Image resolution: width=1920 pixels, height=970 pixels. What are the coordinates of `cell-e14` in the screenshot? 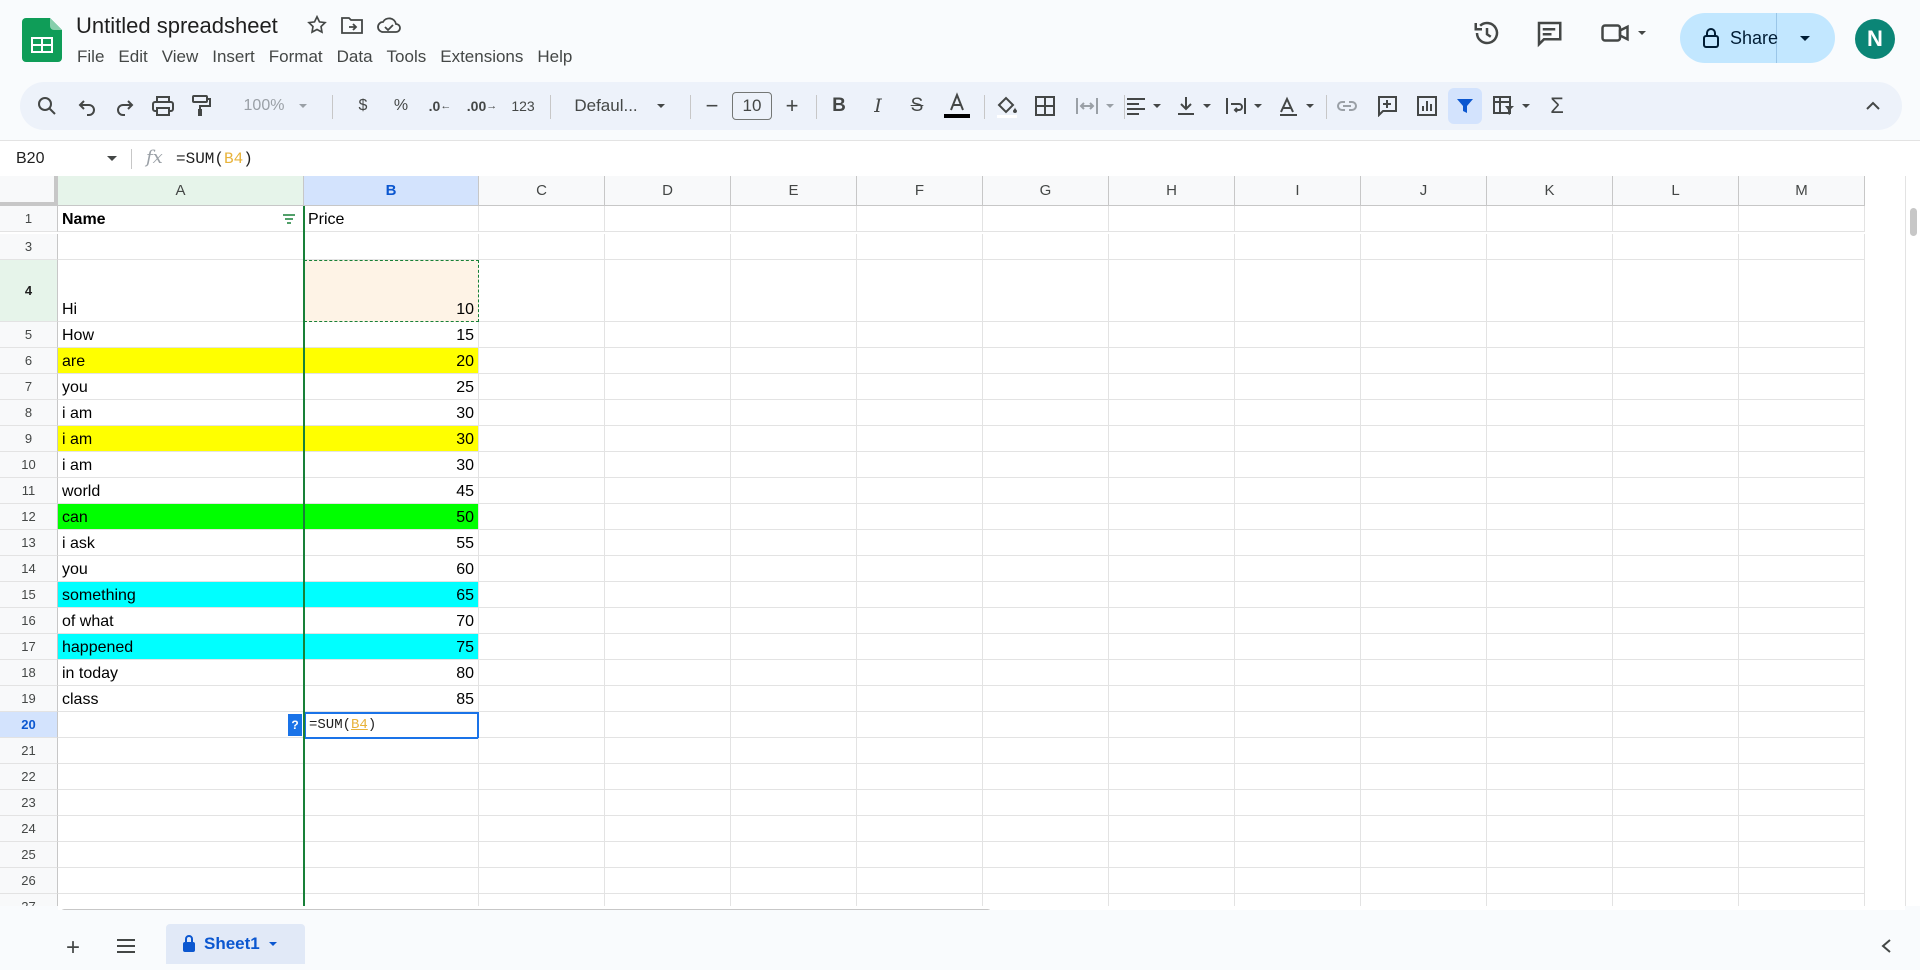 It's located at (794, 569).